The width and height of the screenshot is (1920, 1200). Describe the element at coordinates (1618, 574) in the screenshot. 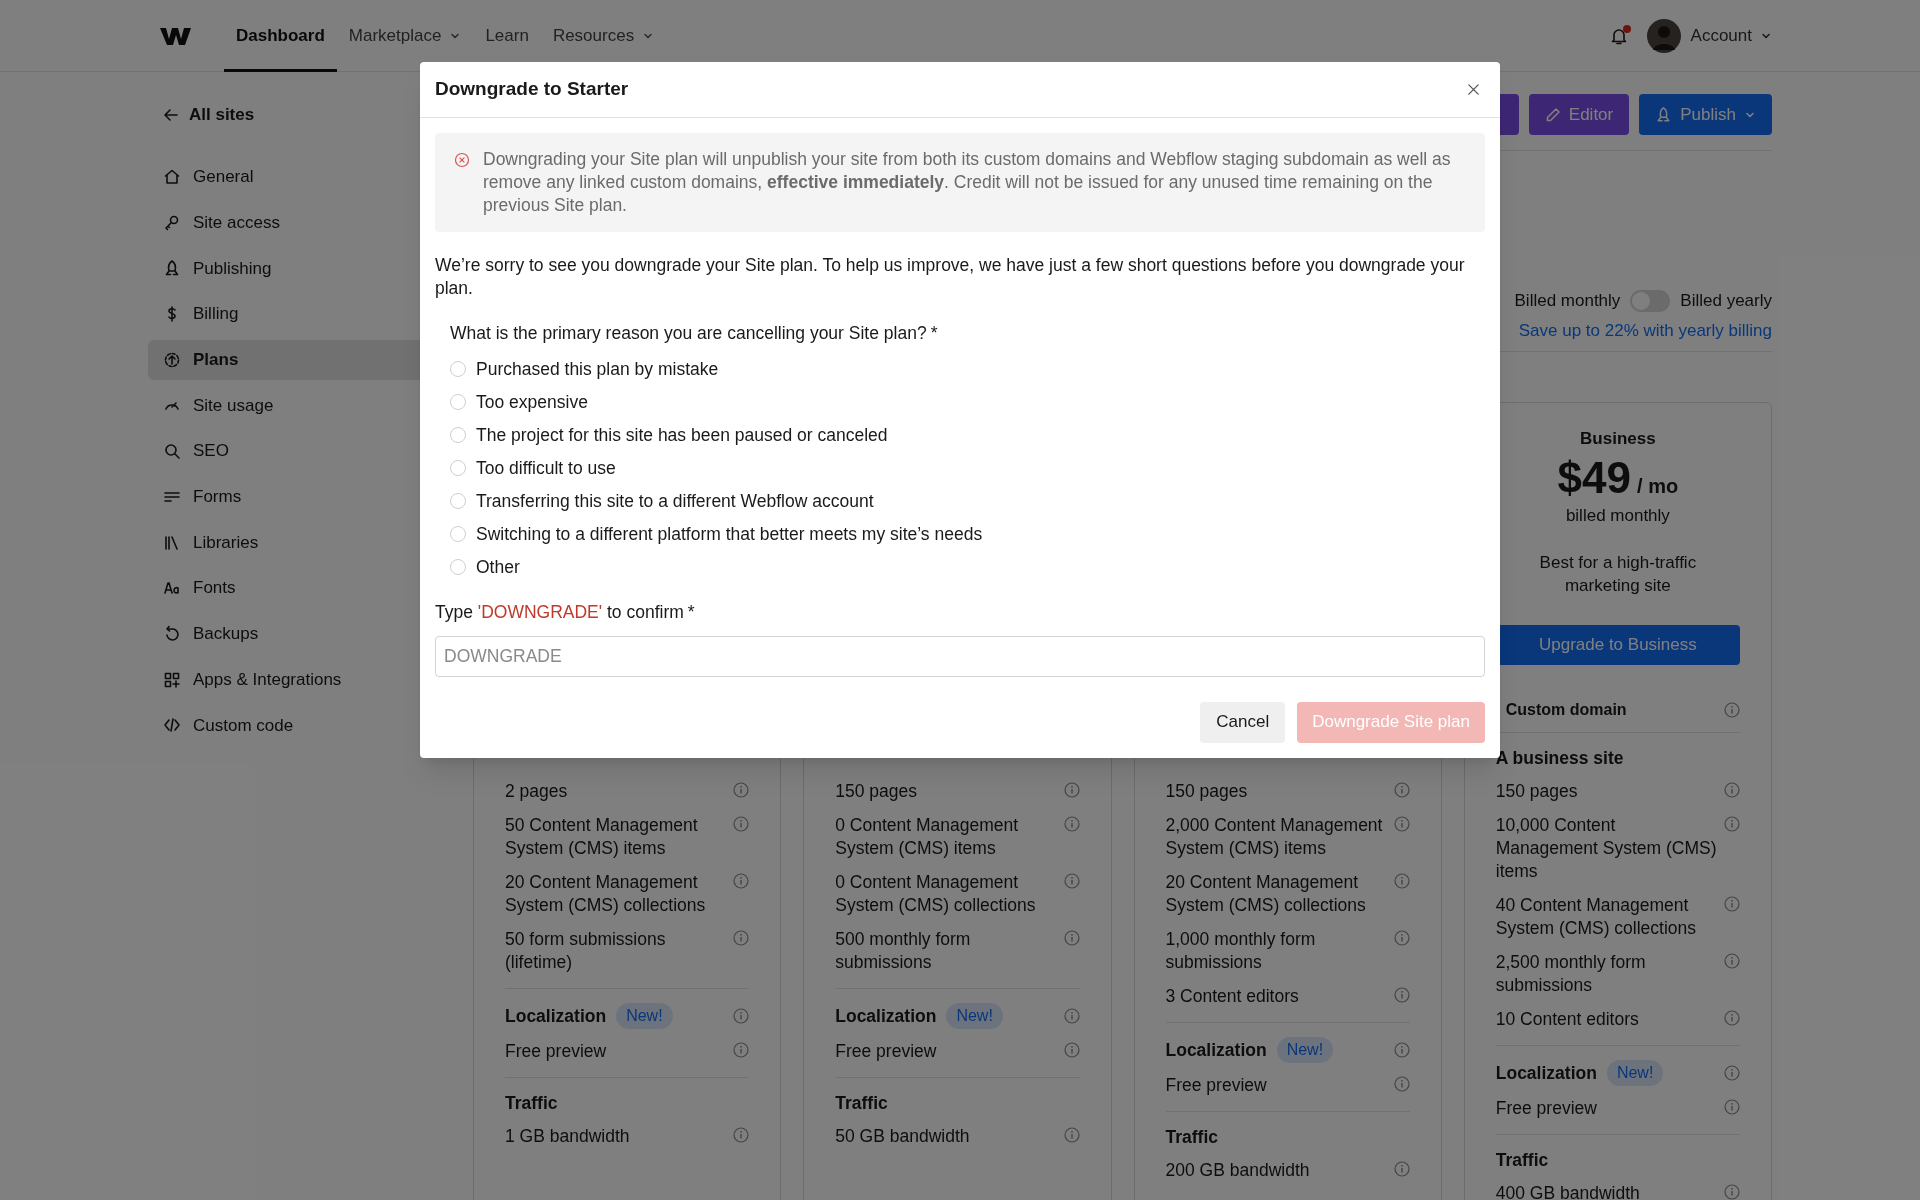

I see `plan-description: Best for a high-traffic marketing site` at that location.